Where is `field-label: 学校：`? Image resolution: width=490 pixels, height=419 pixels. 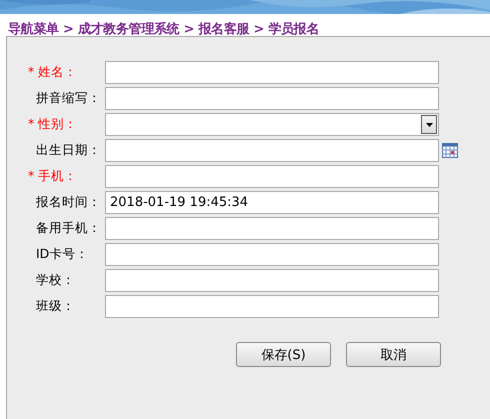 field-label: 学校： is located at coordinates (55, 280).